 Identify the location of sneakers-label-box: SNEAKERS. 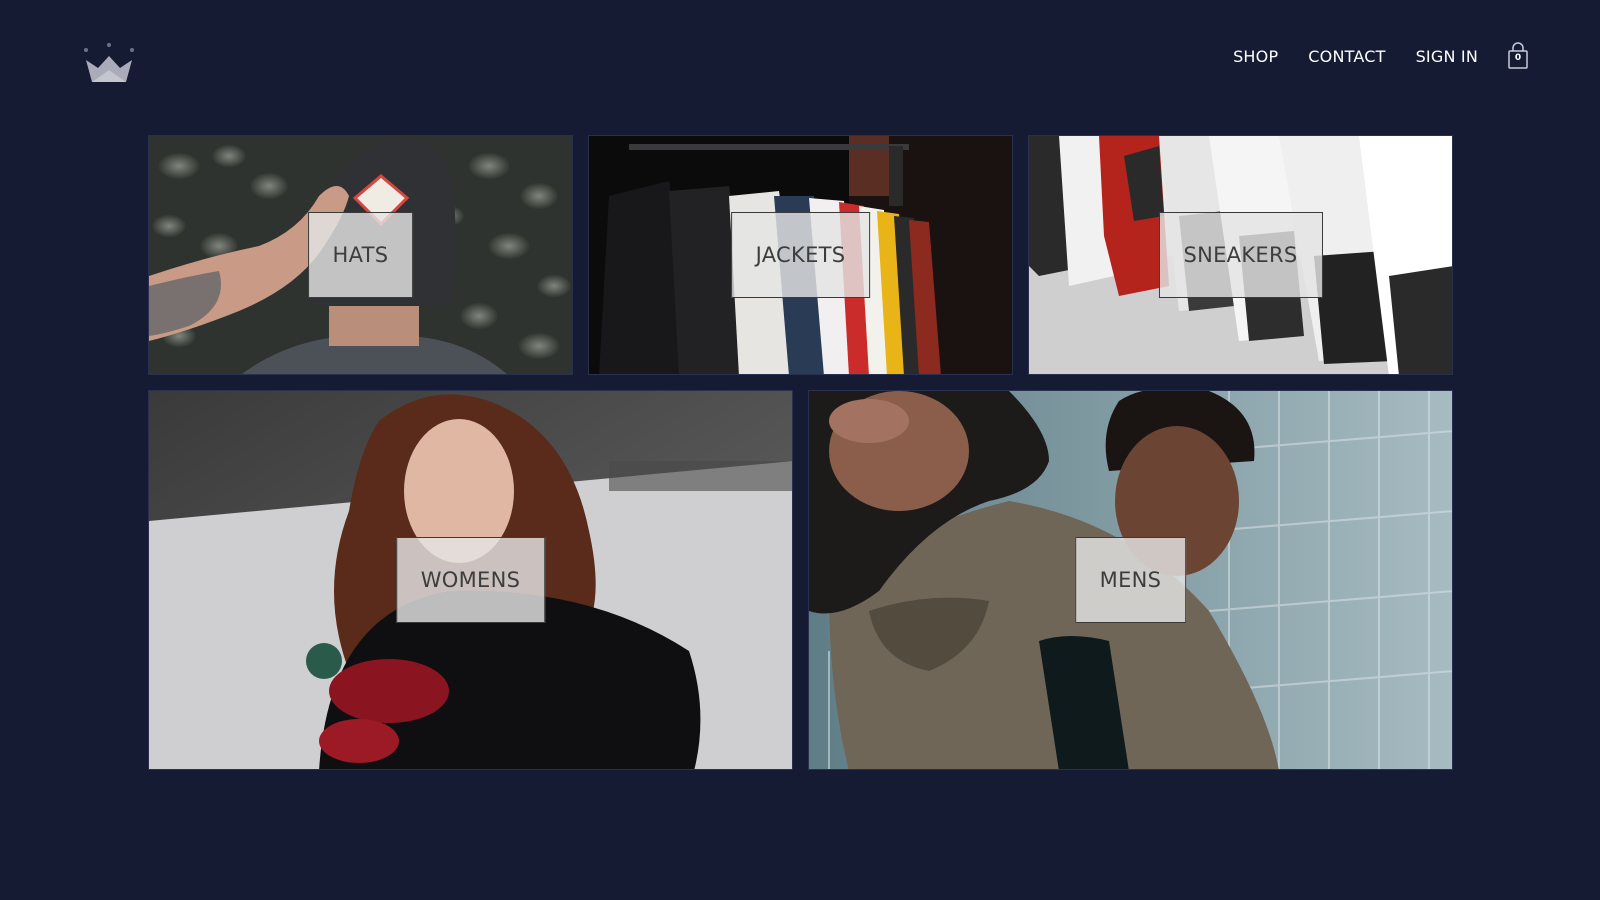
(1240, 255).